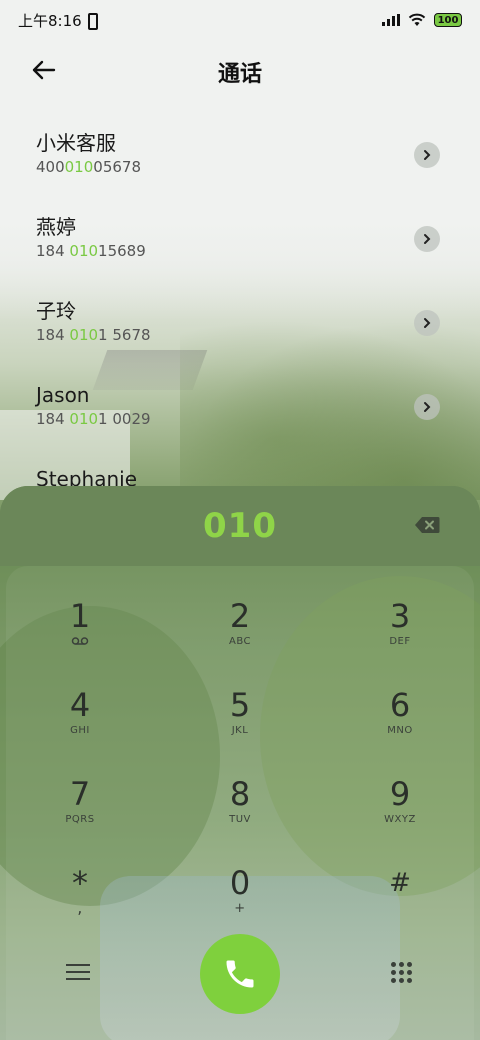  Describe the element at coordinates (76, 143) in the screenshot. I see `contact-name: 小米客服` at that location.